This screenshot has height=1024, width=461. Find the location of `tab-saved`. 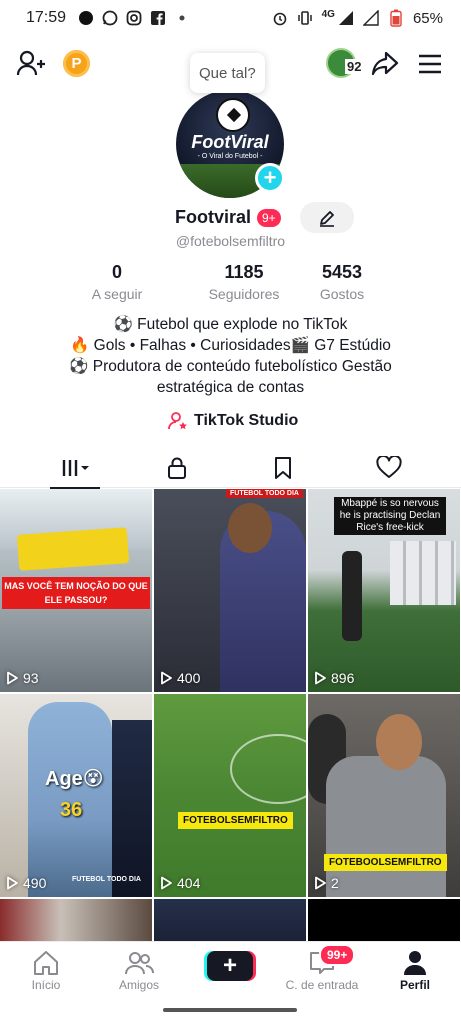

tab-saved is located at coordinates (283, 468).